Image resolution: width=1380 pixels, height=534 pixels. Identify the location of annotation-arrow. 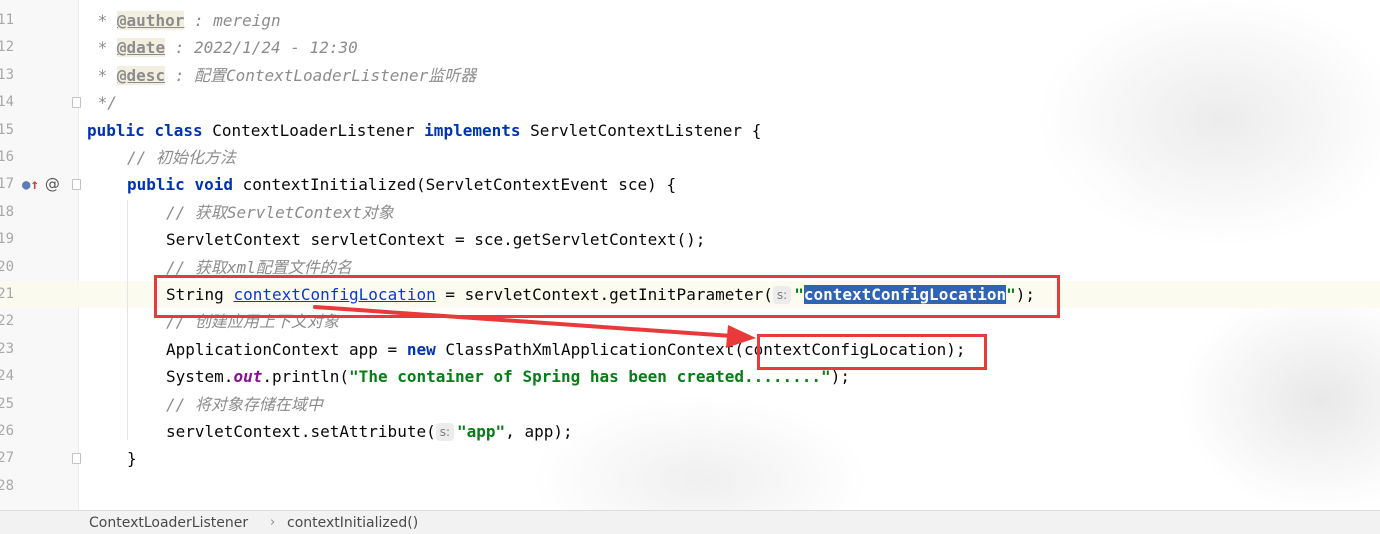
(534, 326).